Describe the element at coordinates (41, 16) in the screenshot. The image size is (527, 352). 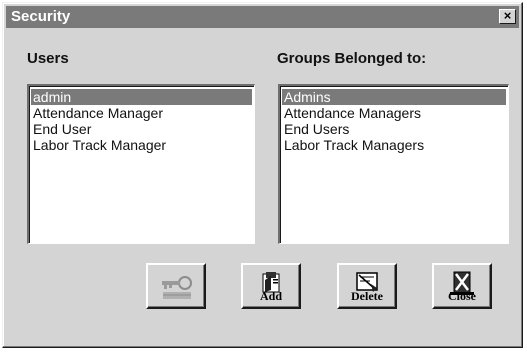
I see `window-title: Security` at that location.